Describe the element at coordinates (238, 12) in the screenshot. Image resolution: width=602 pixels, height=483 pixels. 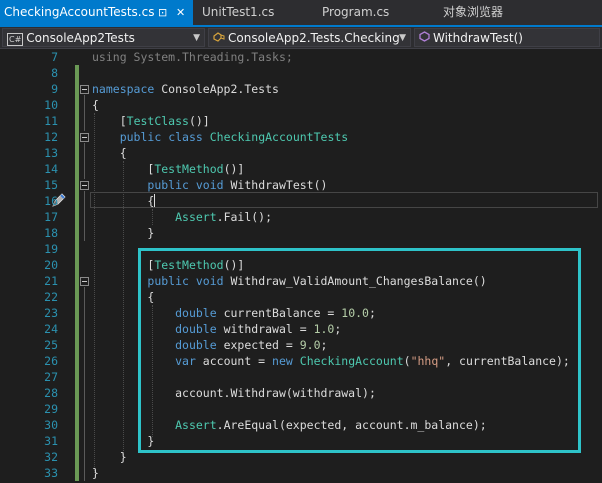
I see `tab-unittest1: UnitTest1.cs` at that location.